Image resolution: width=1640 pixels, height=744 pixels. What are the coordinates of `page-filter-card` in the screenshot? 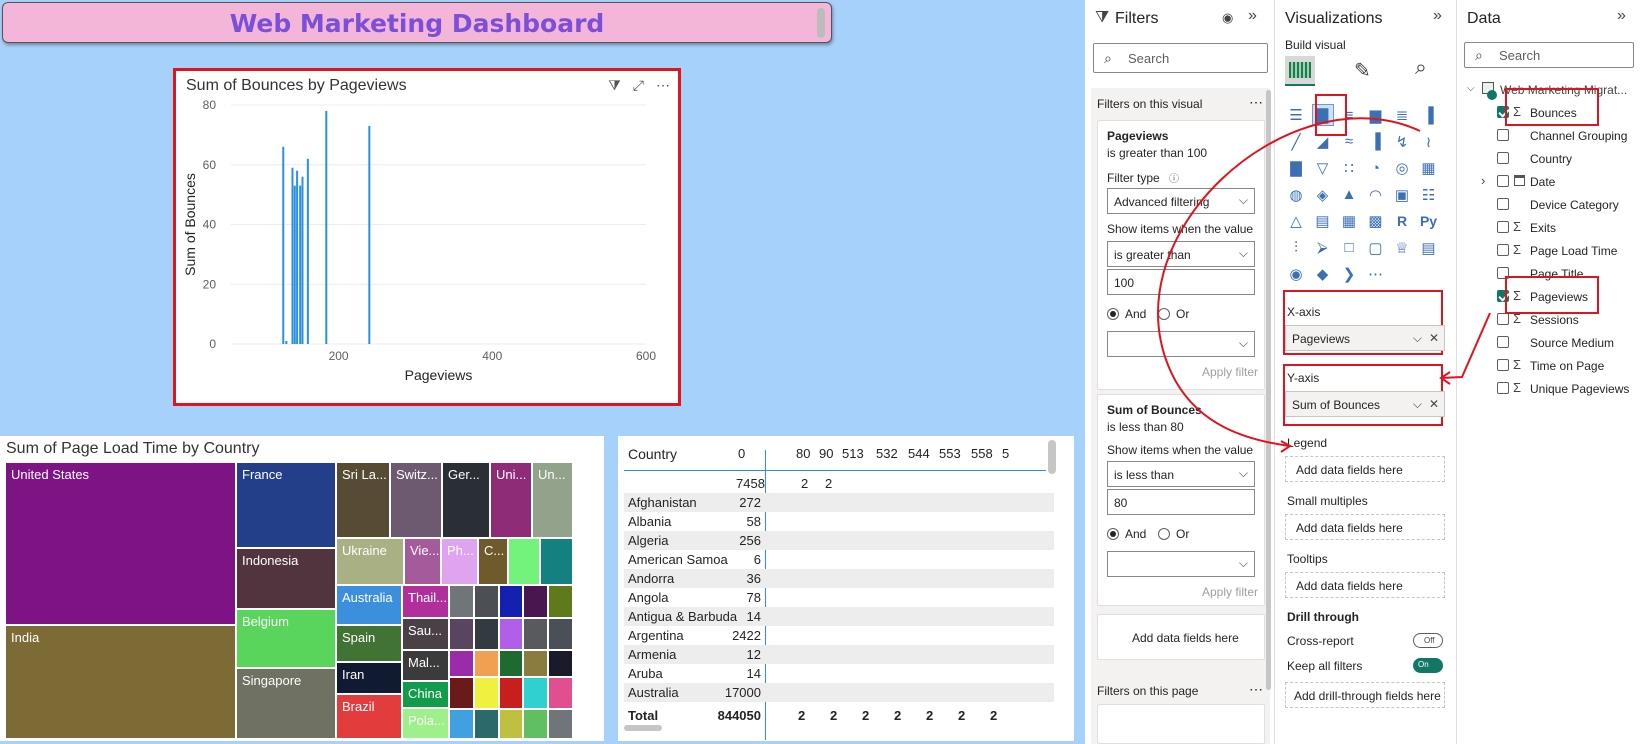 It's located at (1181, 724).